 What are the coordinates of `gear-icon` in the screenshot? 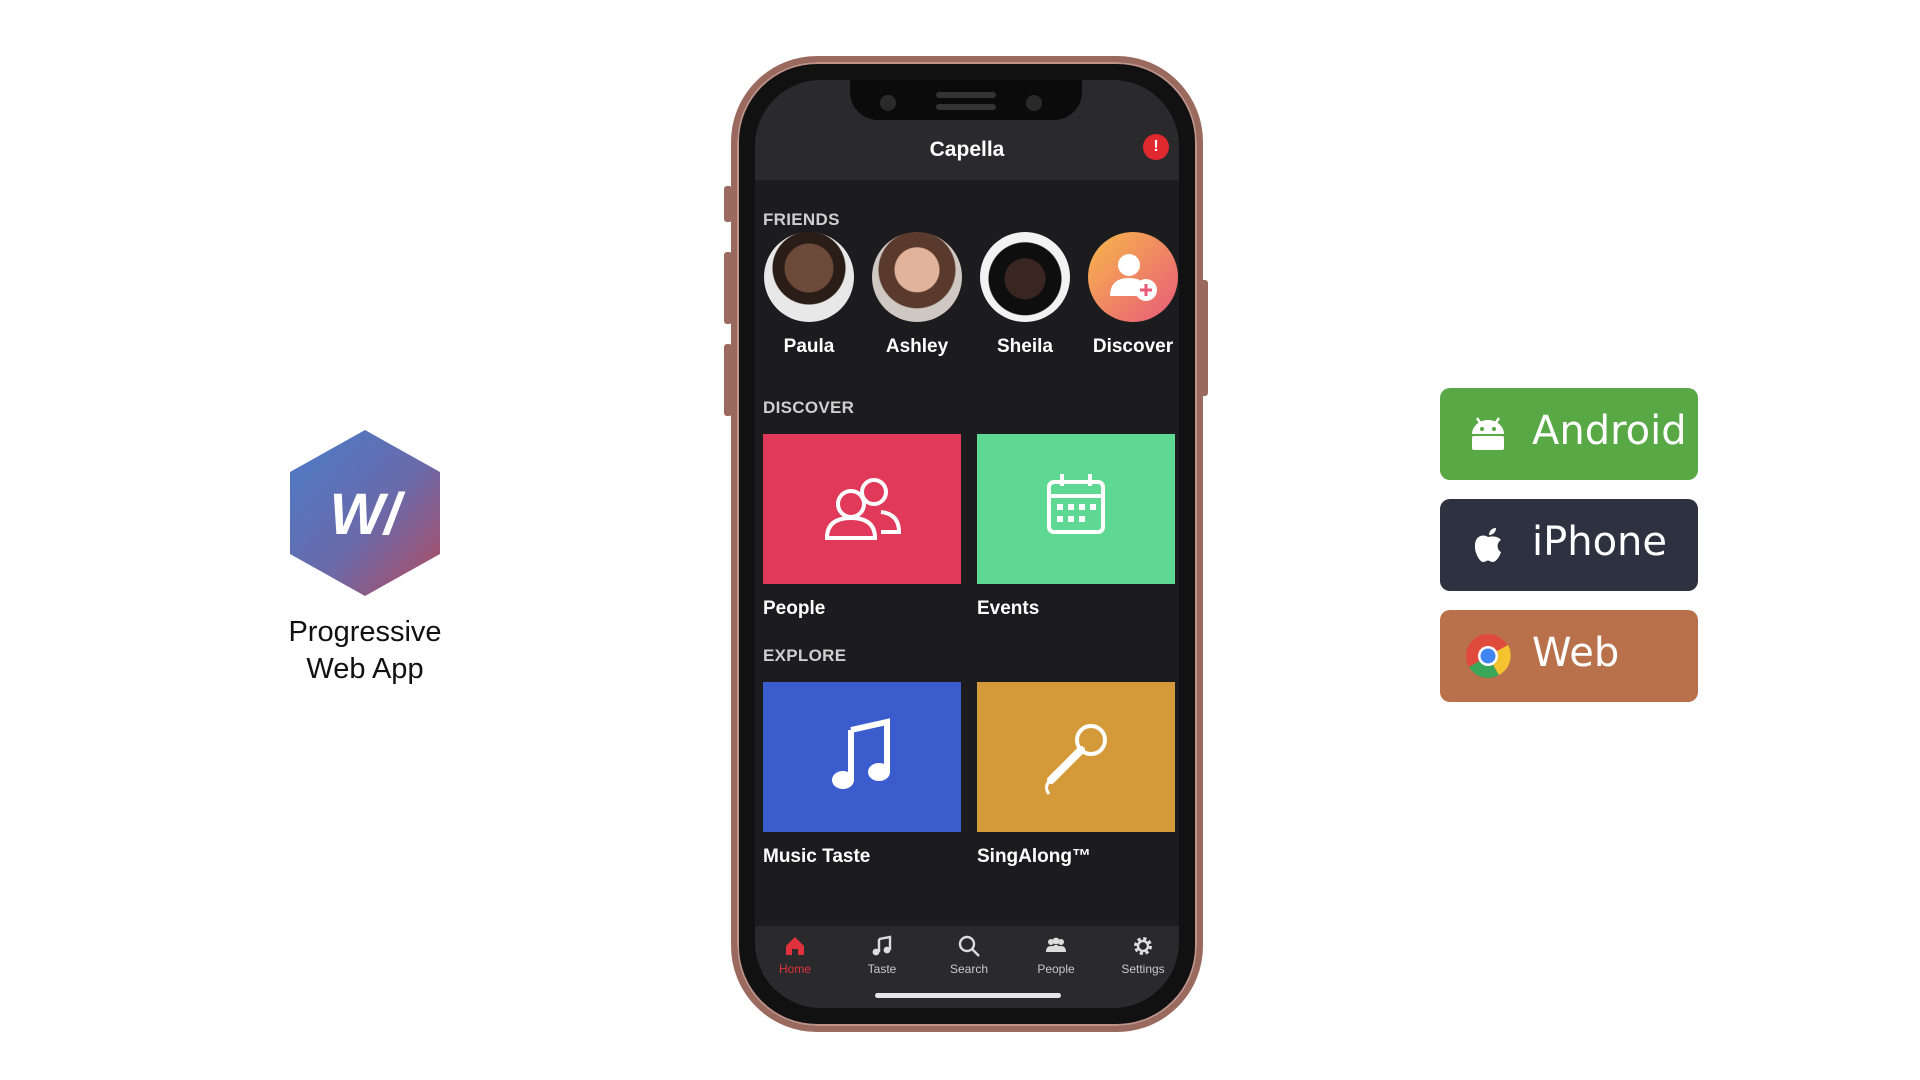 It's located at (1143, 946).